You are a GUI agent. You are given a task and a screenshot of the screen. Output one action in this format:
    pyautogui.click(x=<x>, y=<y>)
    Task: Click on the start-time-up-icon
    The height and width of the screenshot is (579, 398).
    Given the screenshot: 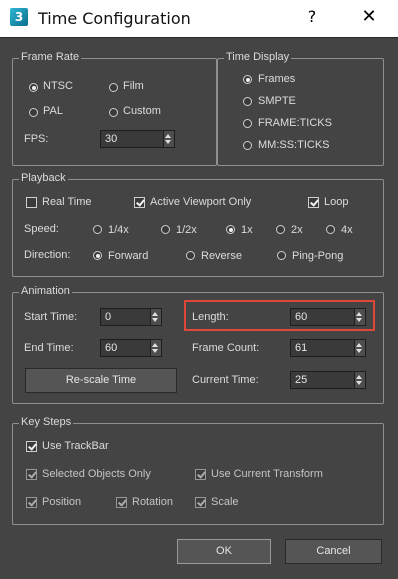 What is the action you would take?
    pyautogui.click(x=155, y=314)
    